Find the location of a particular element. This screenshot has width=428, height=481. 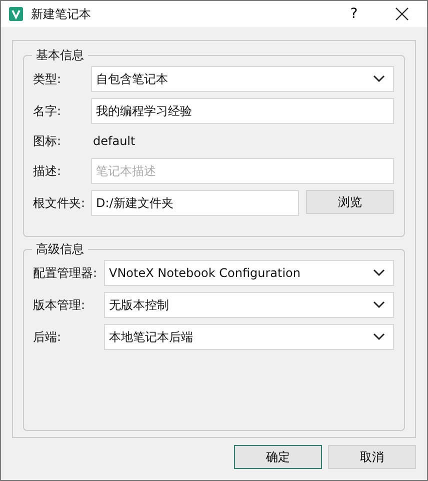

field-label: 版本管理: is located at coordinates (59, 305).